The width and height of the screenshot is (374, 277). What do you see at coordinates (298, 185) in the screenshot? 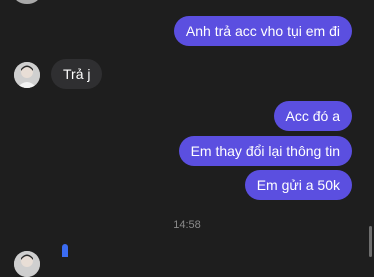
I see `outgoing-message-bubble: Em gửi a 50k` at bounding box center [298, 185].